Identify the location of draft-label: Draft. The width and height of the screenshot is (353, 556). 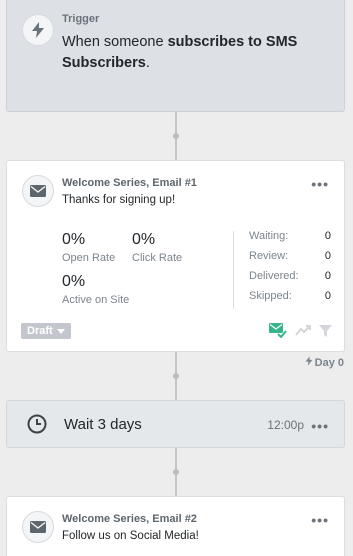
(40, 331).